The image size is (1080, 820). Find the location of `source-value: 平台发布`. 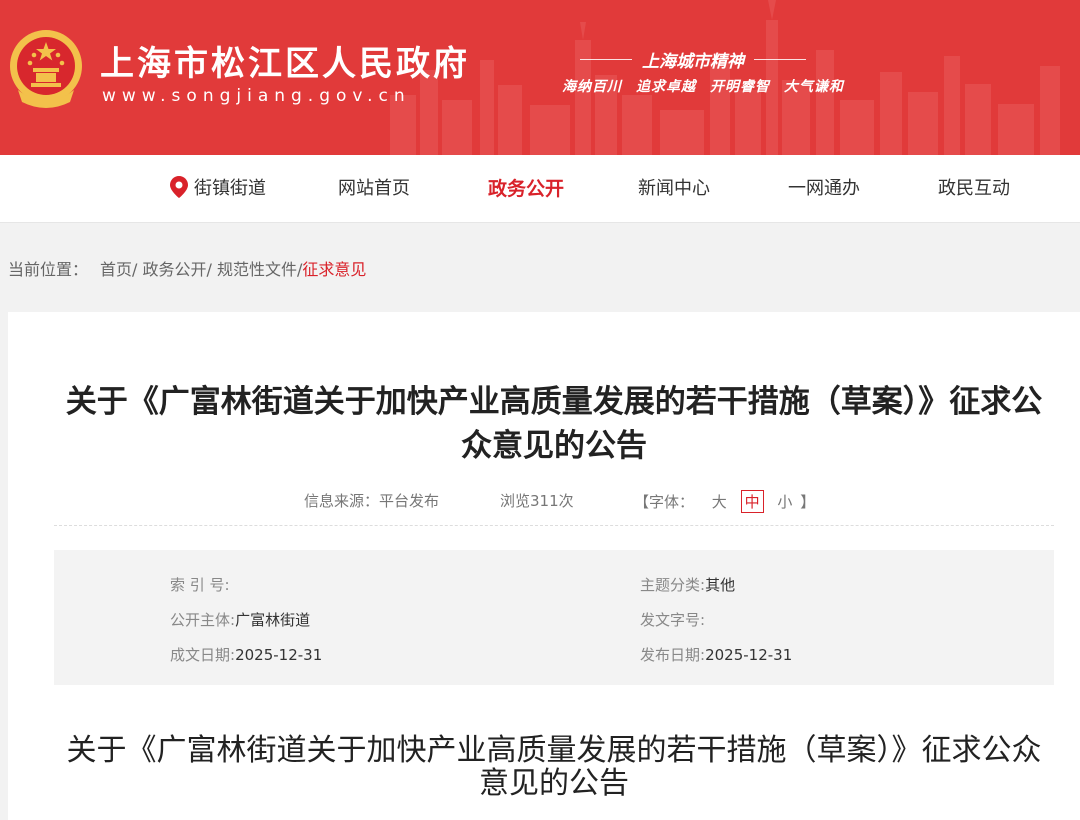

source-value: 平台发布 is located at coordinates (409, 501).